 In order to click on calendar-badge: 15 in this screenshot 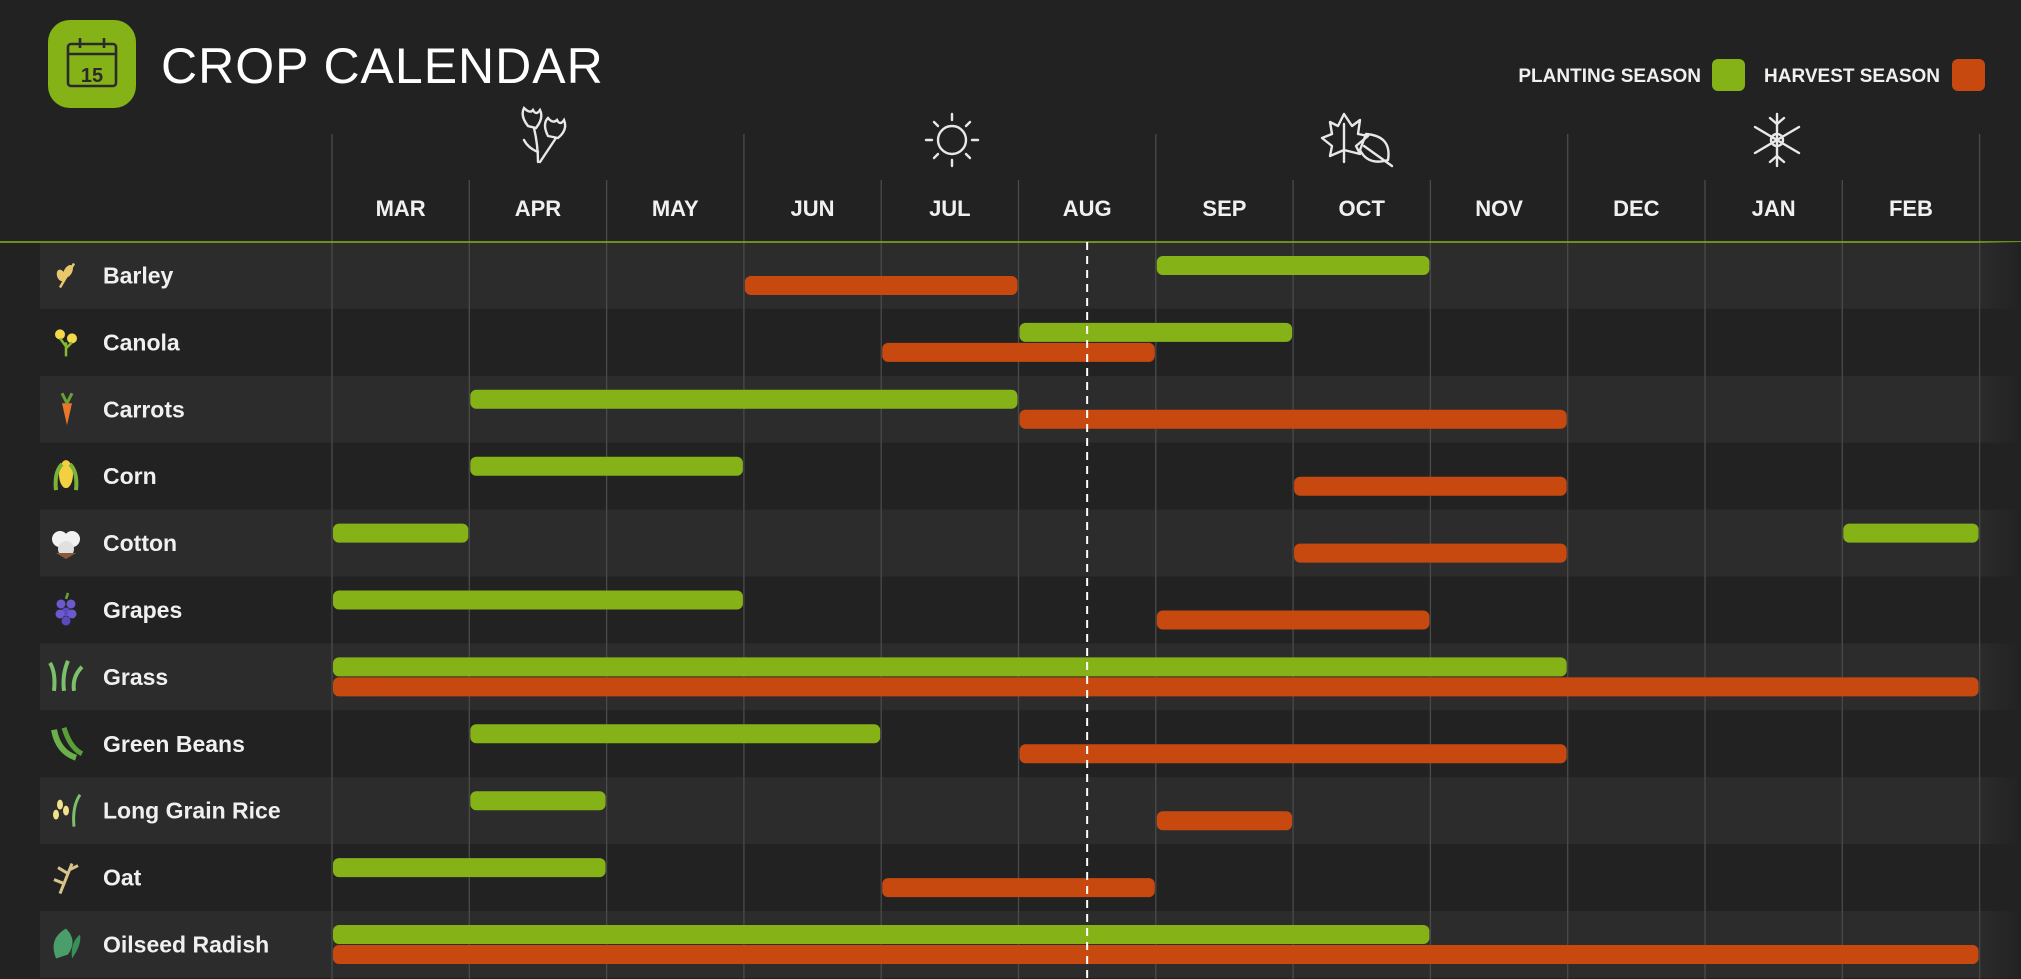, I will do `click(92, 64)`.